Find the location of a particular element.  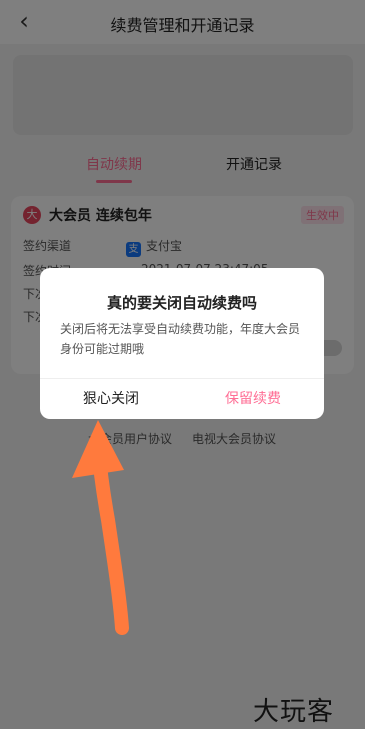

arrow-head is located at coordinates (98, 449).